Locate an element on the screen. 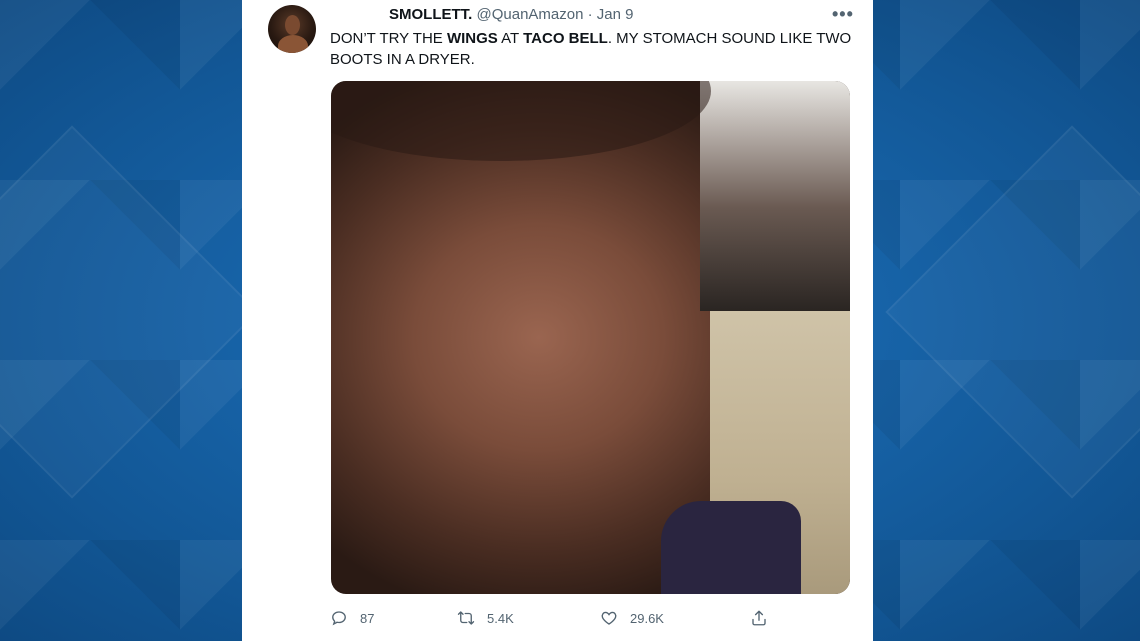 This screenshot has width=1140, height=641. reply-icon is located at coordinates (339, 618).